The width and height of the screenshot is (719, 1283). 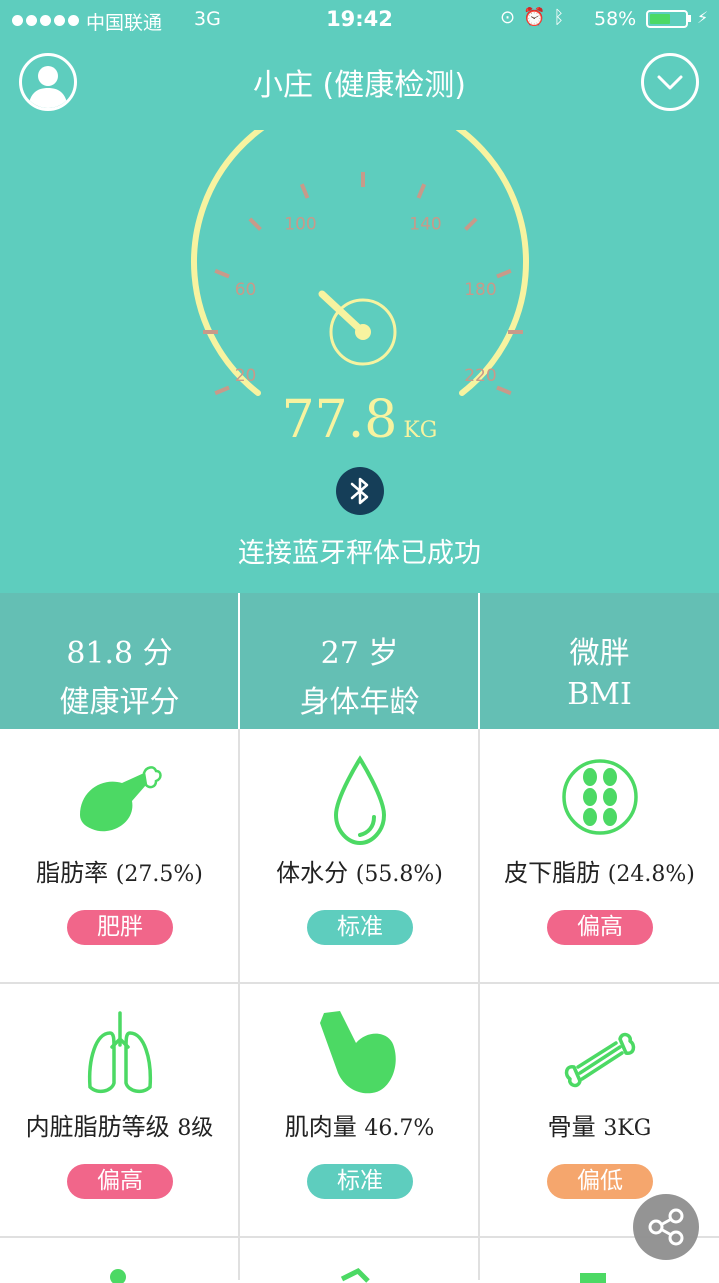 I want to click on alarm-icon: ⏰, so click(x=538, y=17).